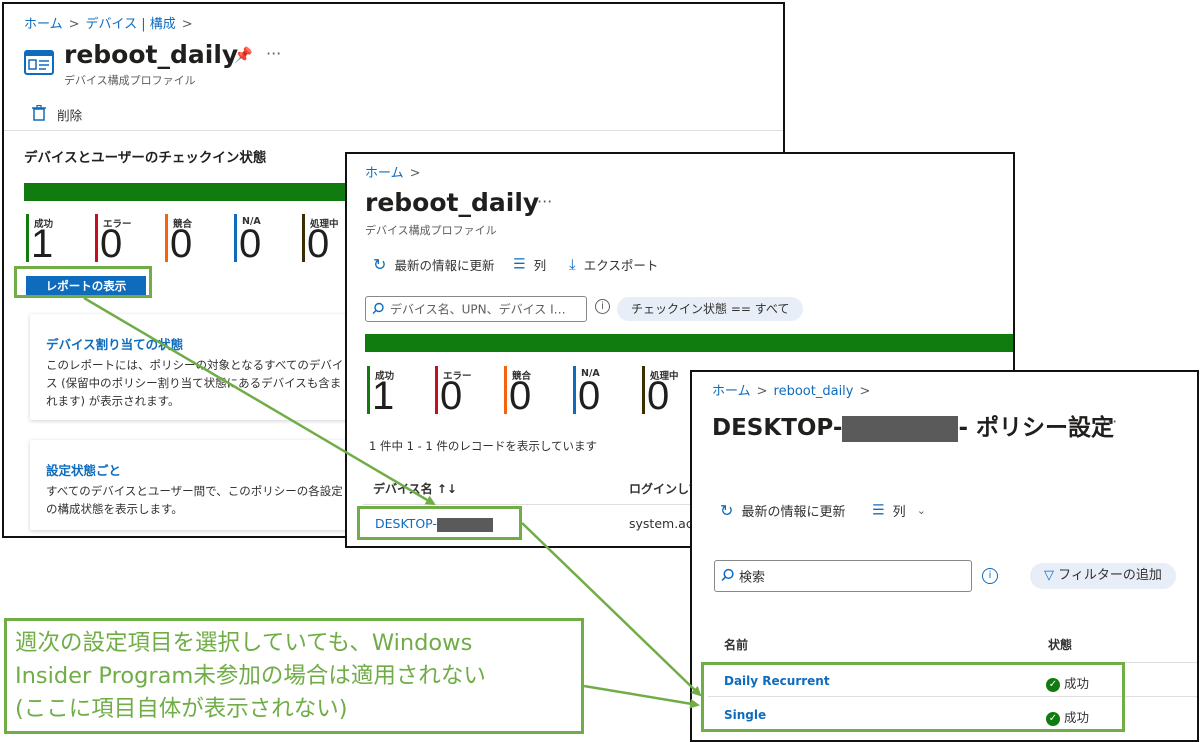  Describe the element at coordinates (1060, 644) in the screenshot. I see `column-header-status: 状態` at that location.